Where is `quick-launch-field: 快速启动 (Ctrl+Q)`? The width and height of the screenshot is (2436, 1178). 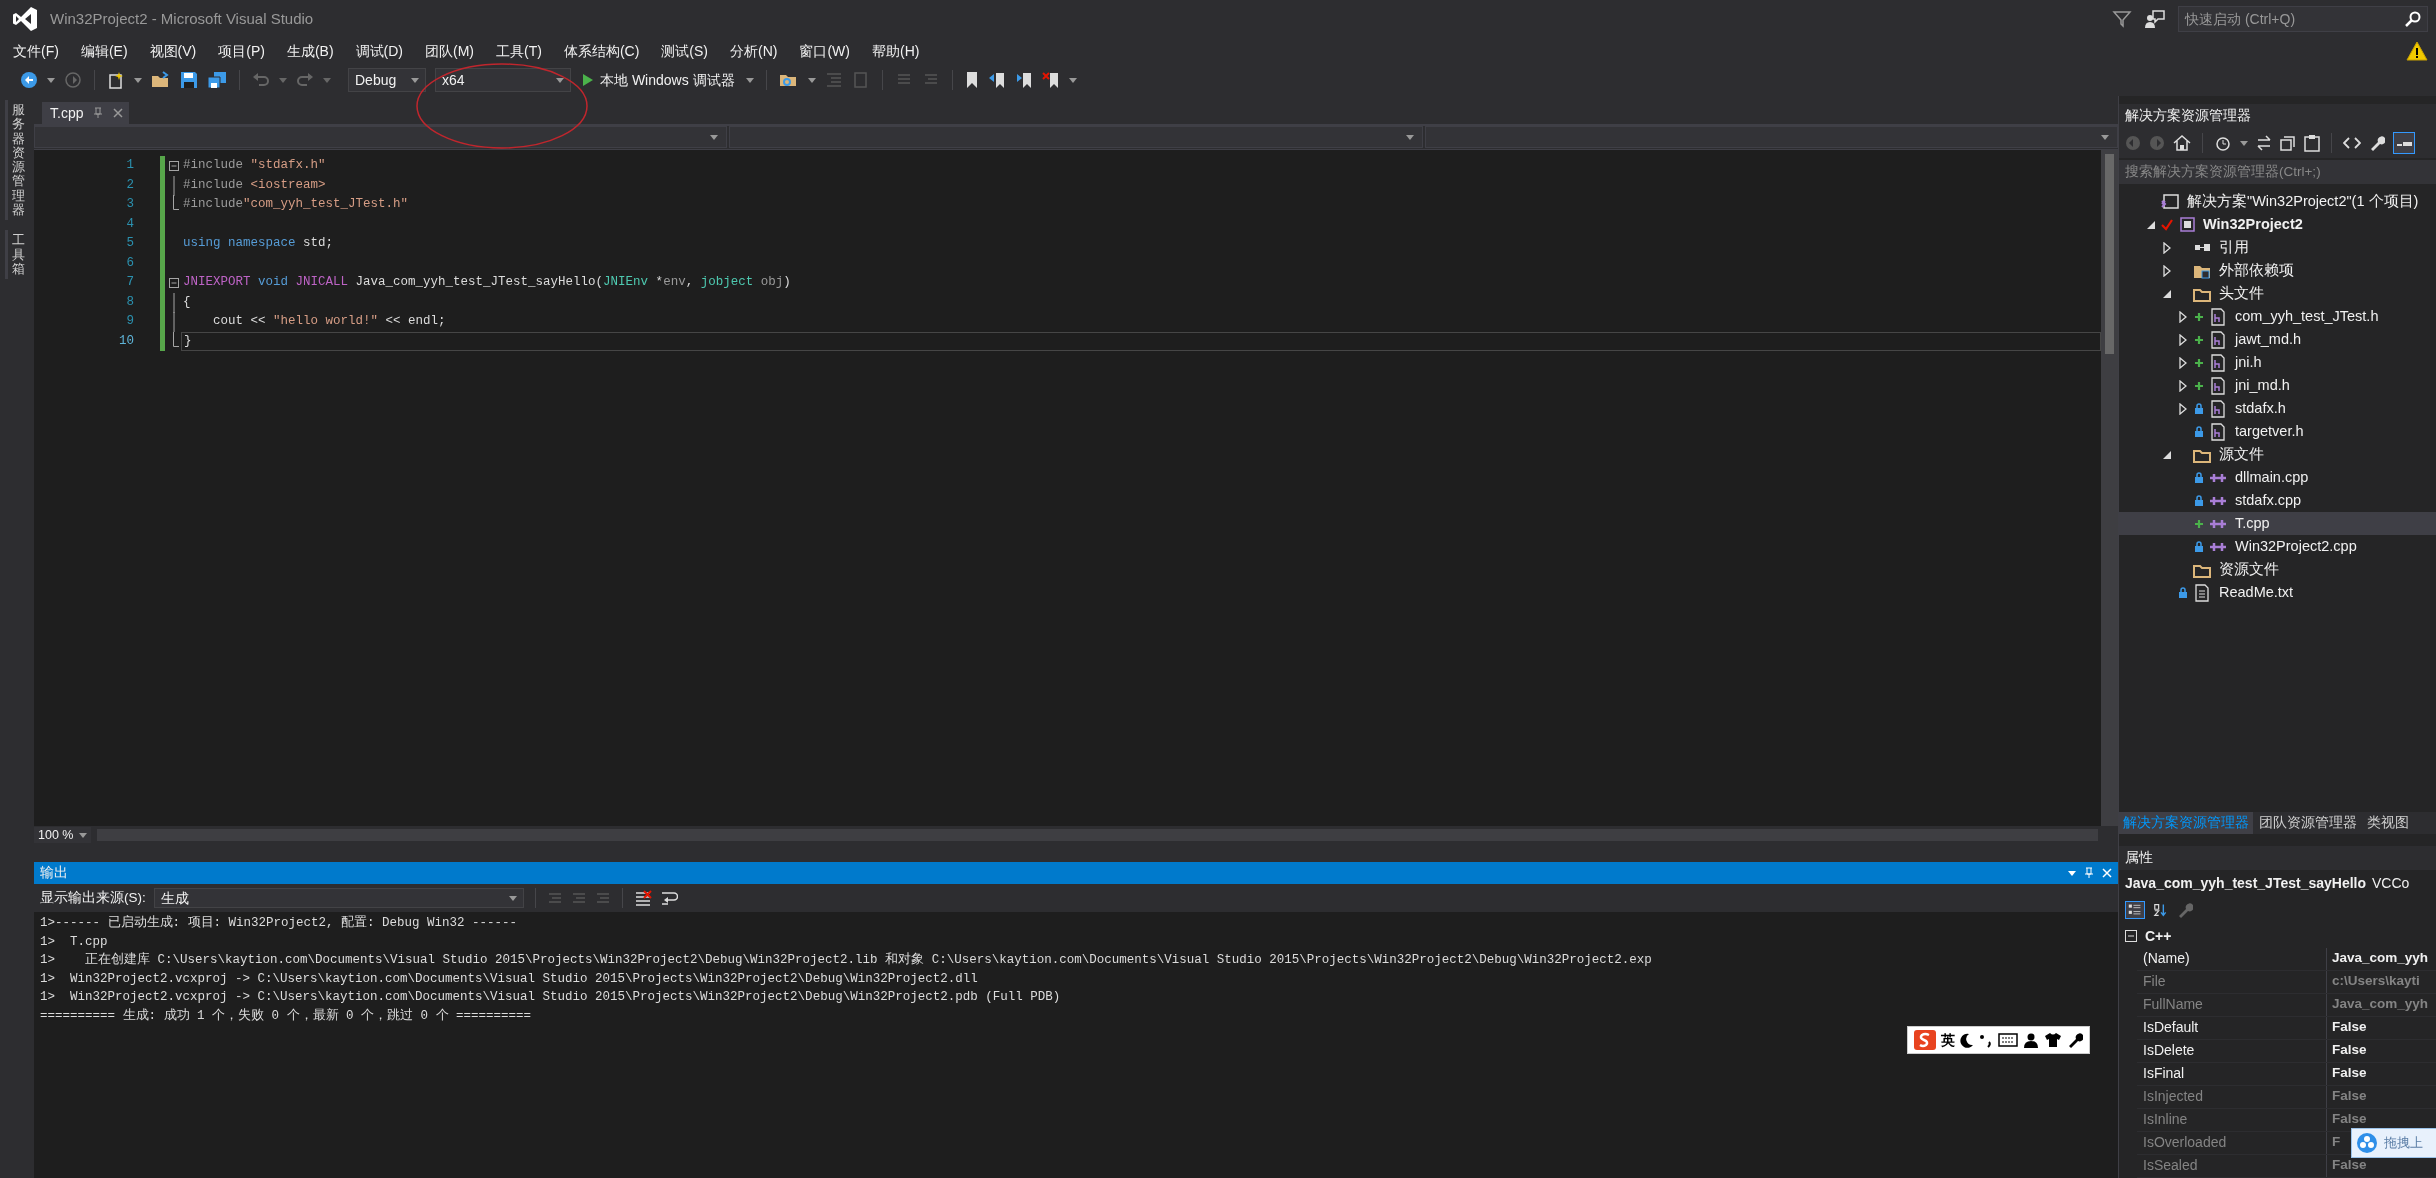
quick-launch-field: 快速启动 (Ctrl+Q) is located at coordinates (2303, 19).